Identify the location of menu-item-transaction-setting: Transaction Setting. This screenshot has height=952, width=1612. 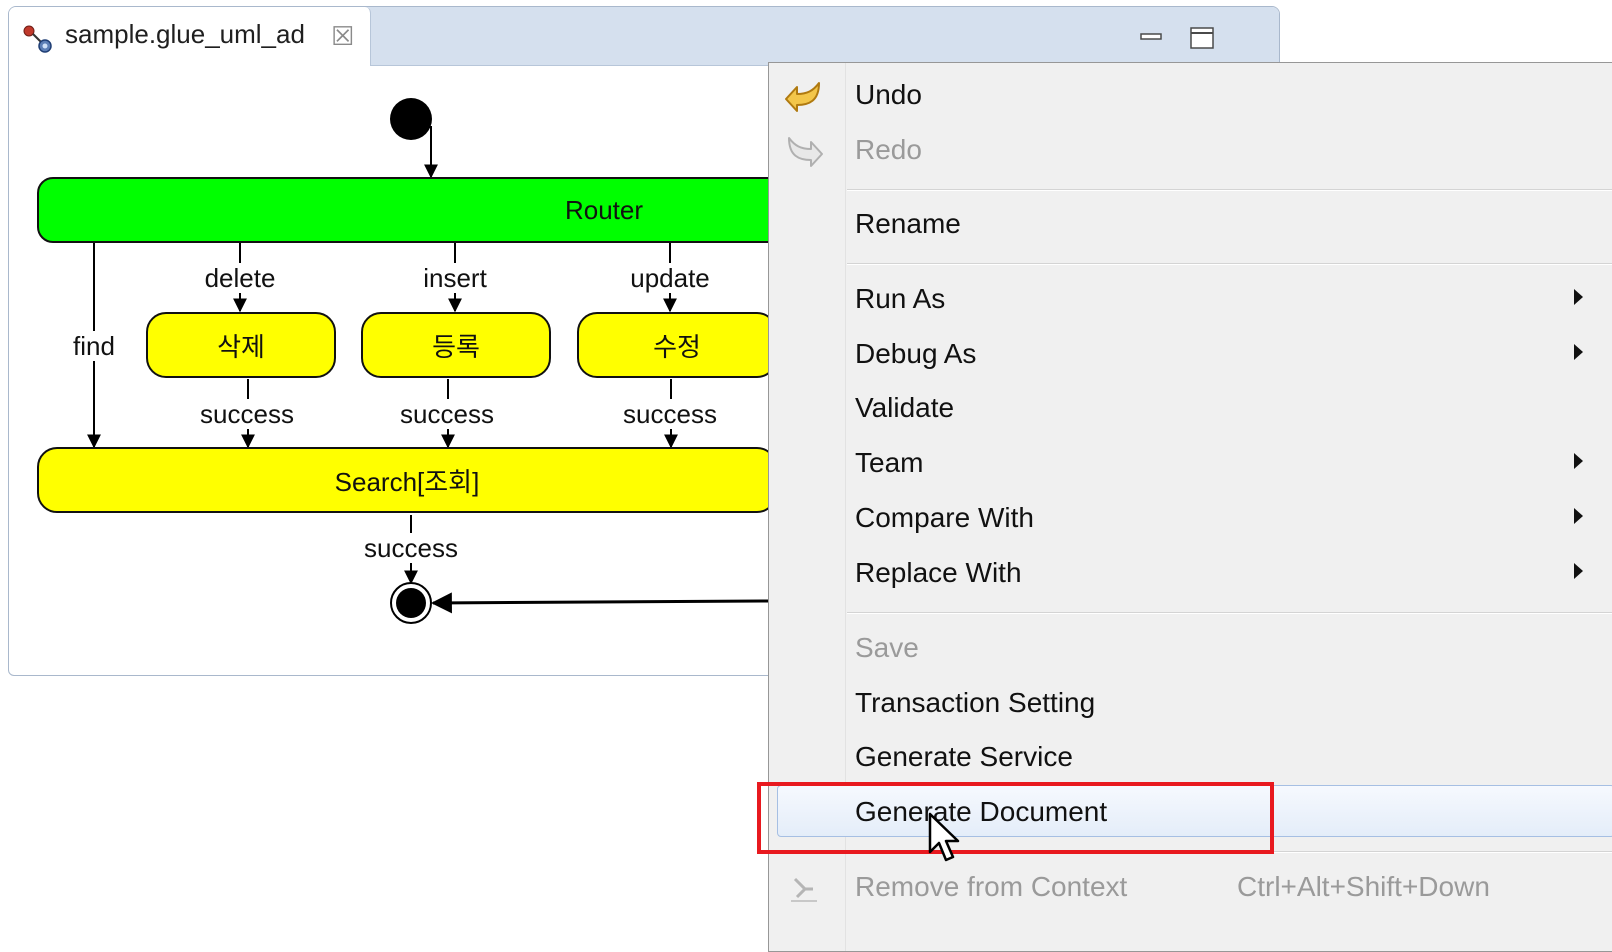
(1190, 704).